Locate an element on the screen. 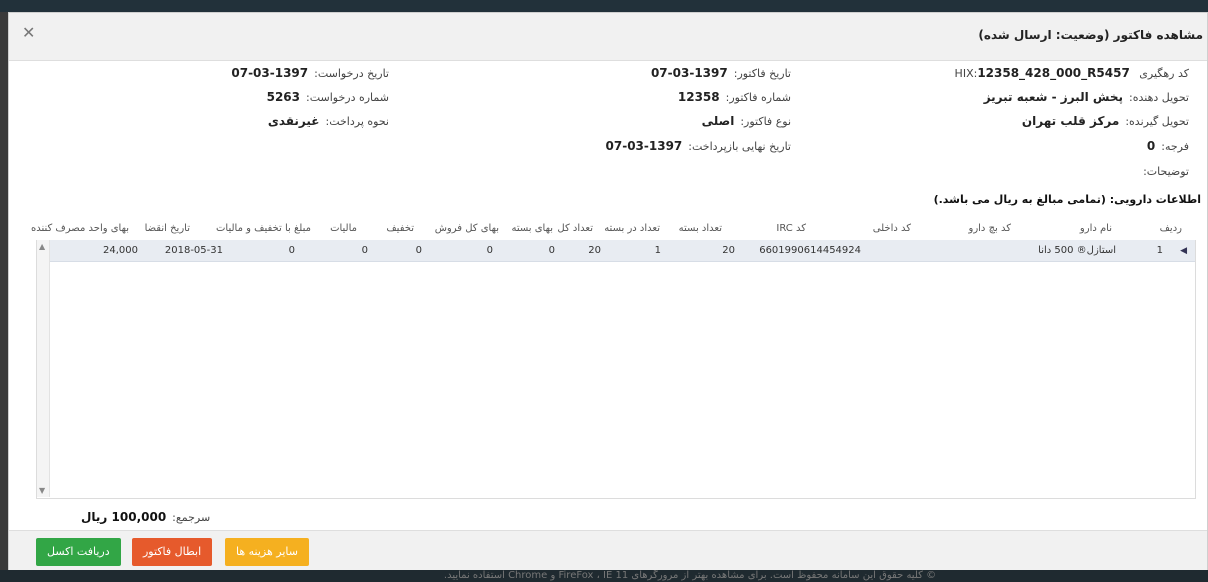 This screenshot has width=1208, height=582. invoice-number-label: شماره فاکتور: is located at coordinates (758, 97).